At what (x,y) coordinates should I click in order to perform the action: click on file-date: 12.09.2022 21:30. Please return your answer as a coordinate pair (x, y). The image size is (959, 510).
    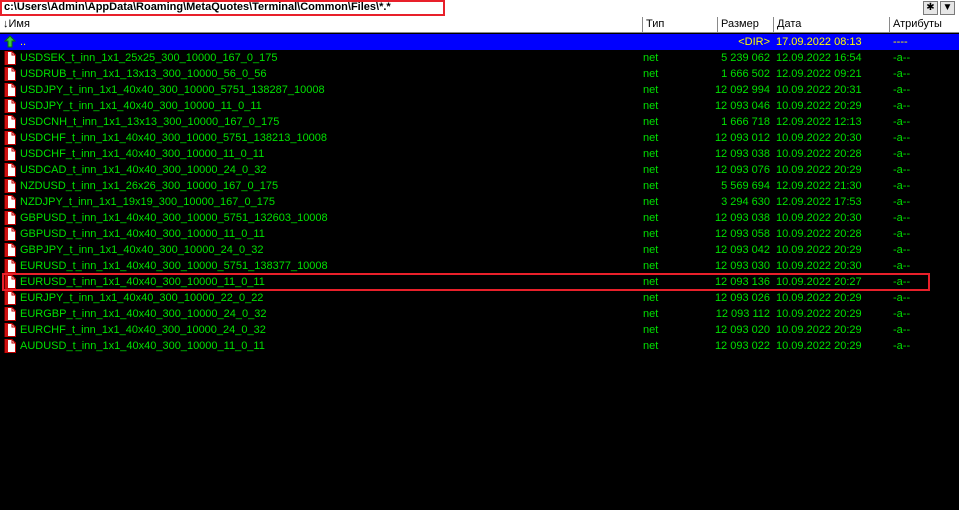
    Looking at the image, I should click on (819, 186).